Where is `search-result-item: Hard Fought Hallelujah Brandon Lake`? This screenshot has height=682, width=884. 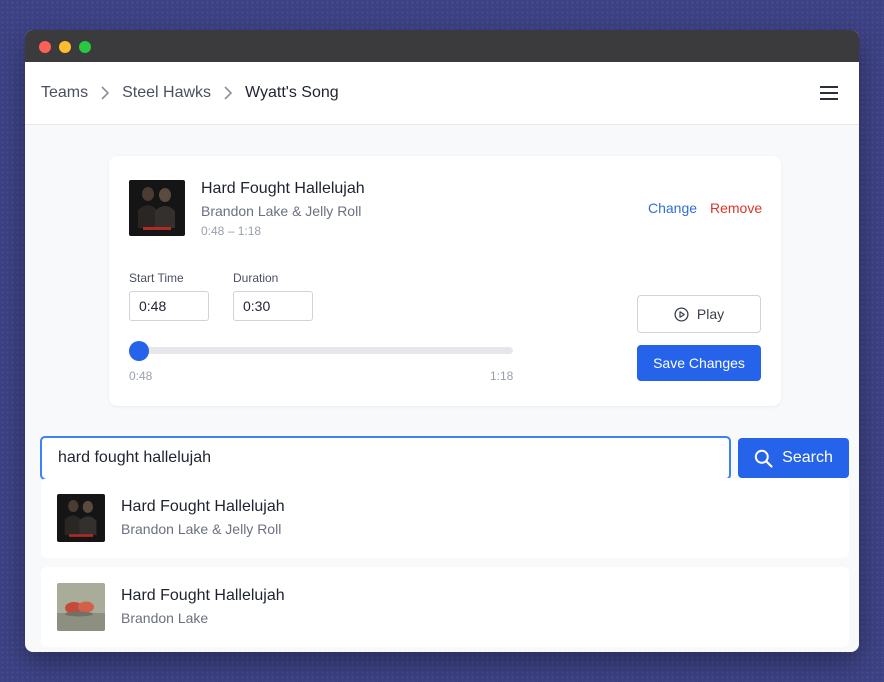 search-result-item: Hard Fought Hallelujah Brandon Lake is located at coordinates (445, 607).